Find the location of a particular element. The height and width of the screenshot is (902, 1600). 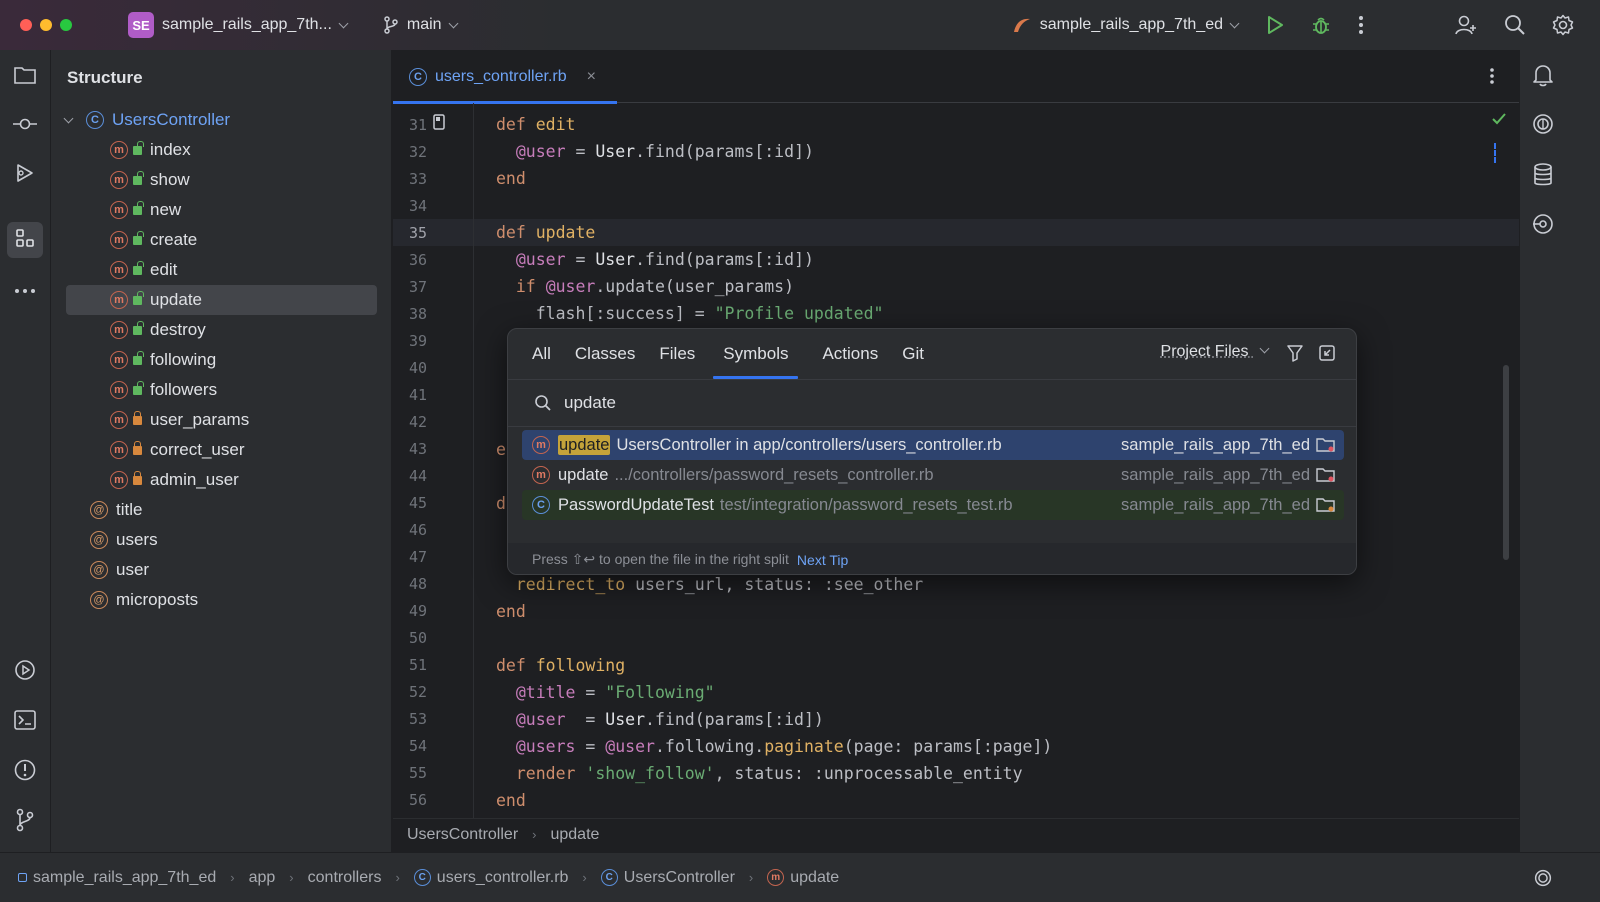

line-number: 43 is located at coordinates (417, 449).